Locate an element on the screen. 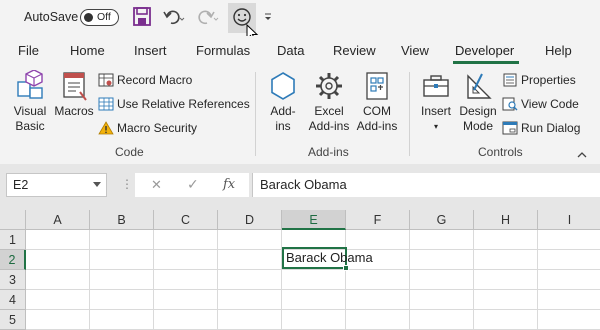 The width and height of the screenshot is (600, 330). cell-b4 is located at coordinates (122, 300).